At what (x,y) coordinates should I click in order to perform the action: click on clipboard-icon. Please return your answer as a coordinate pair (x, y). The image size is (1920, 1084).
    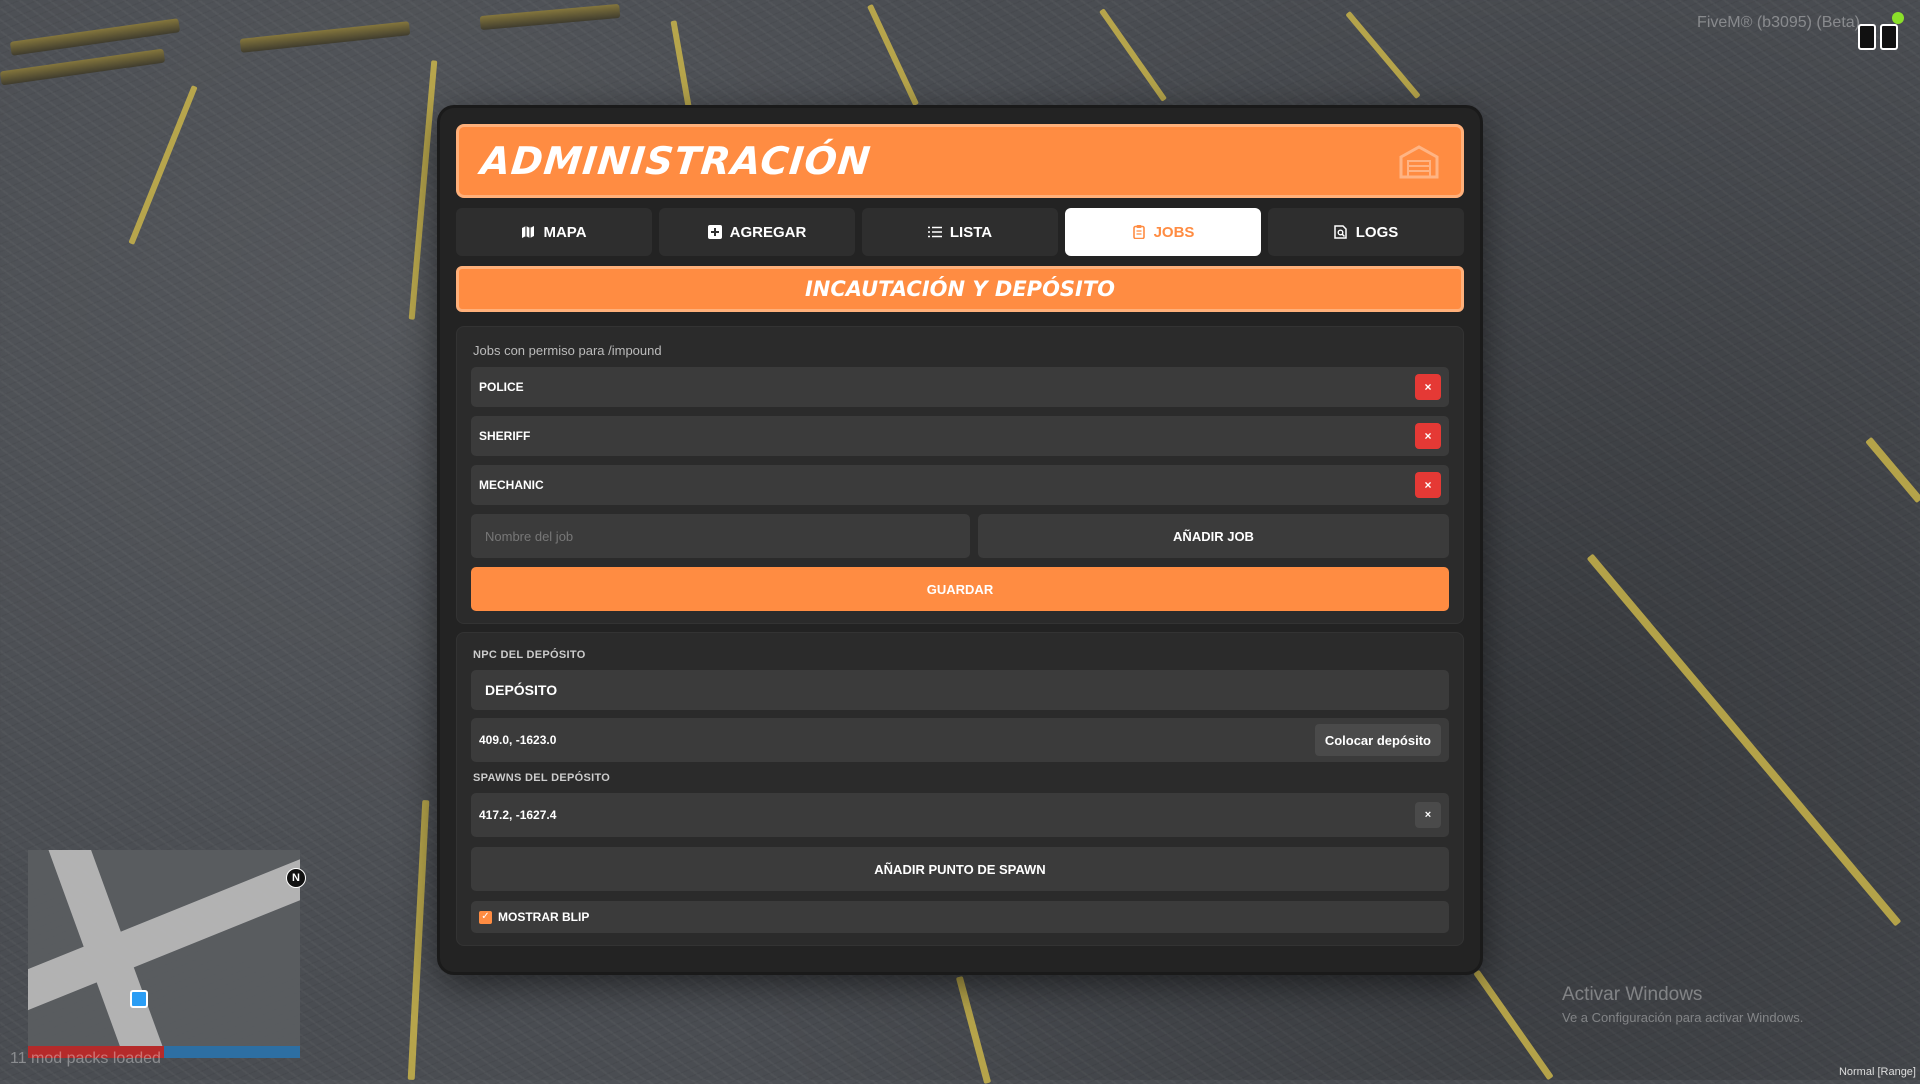
    Looking at the image, I should click on (1138, 232).